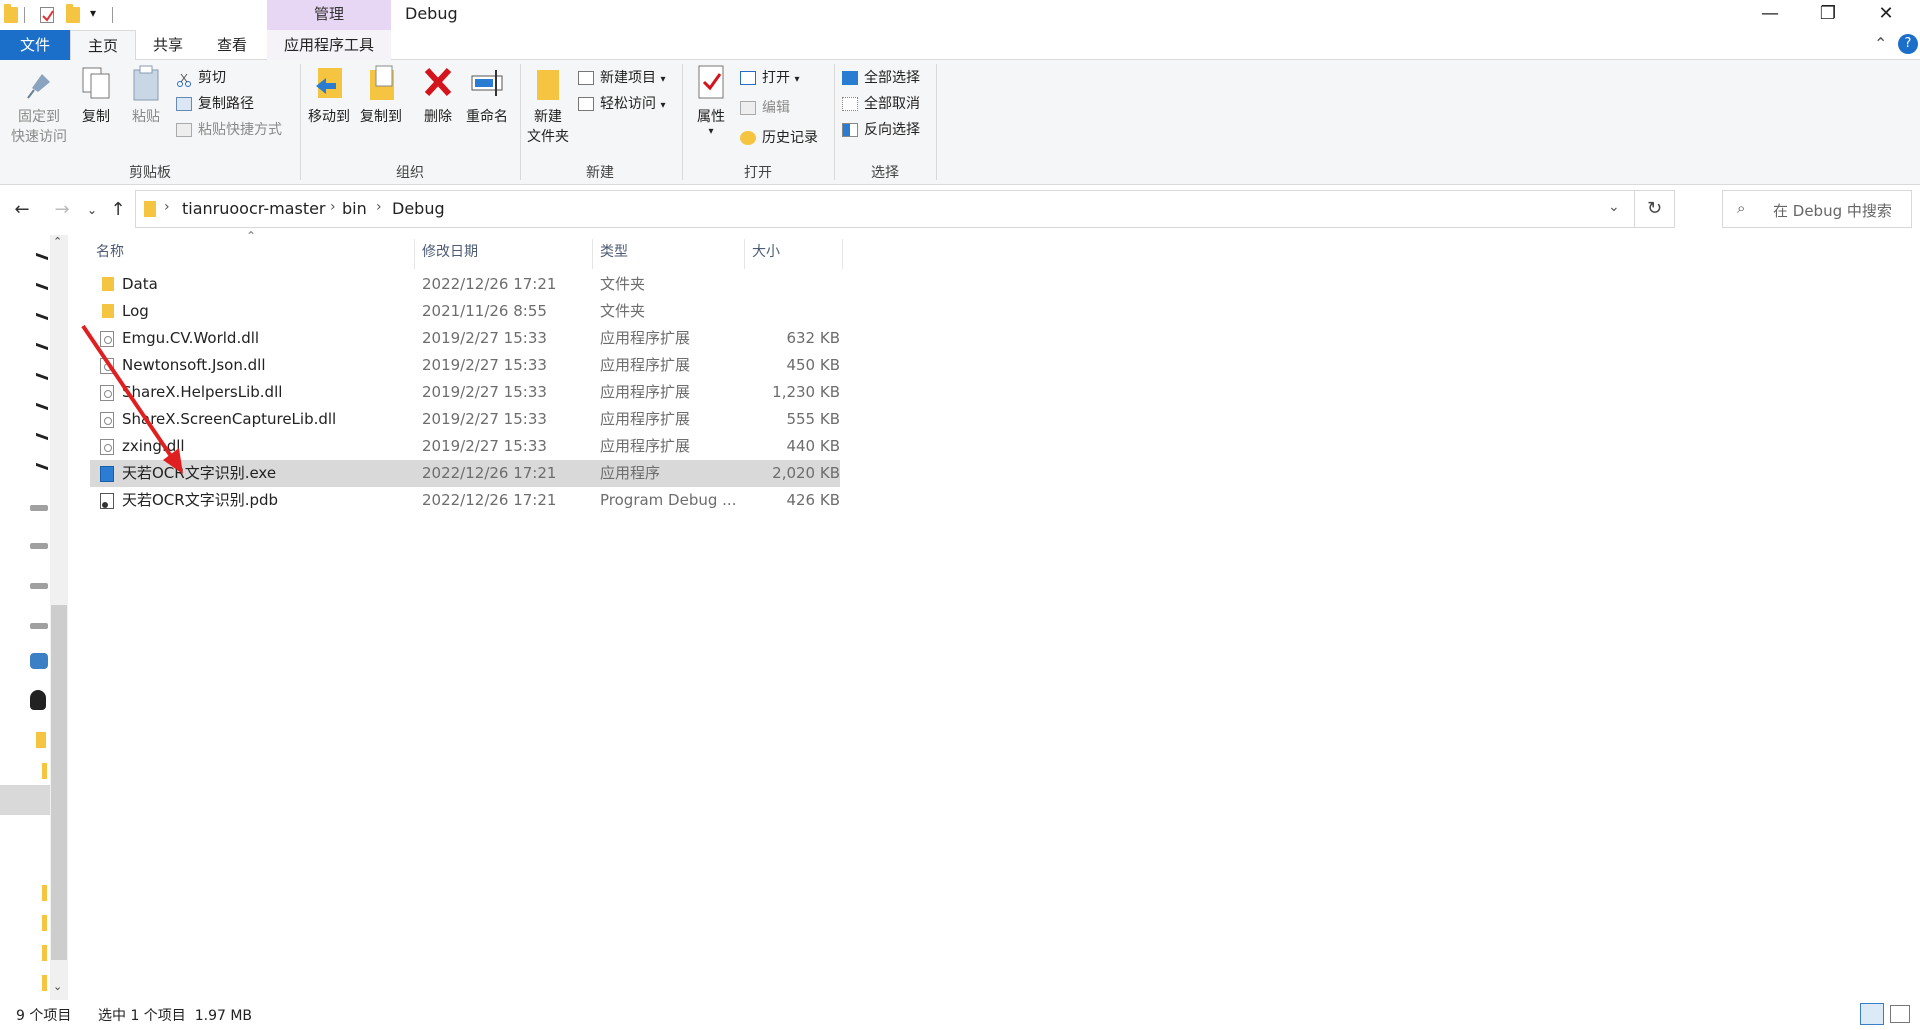 The width and height of the screenshot is (1920, 1030). I want to click on rename-button: 重命名, so click(487, 95).